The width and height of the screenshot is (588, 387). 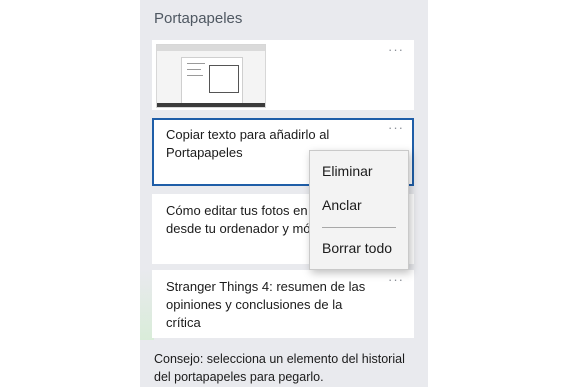 What do you see at coordinates (211, 48) in the screenshot?
I see `thumbnail-titlebar` at bounding box center [211, 48].